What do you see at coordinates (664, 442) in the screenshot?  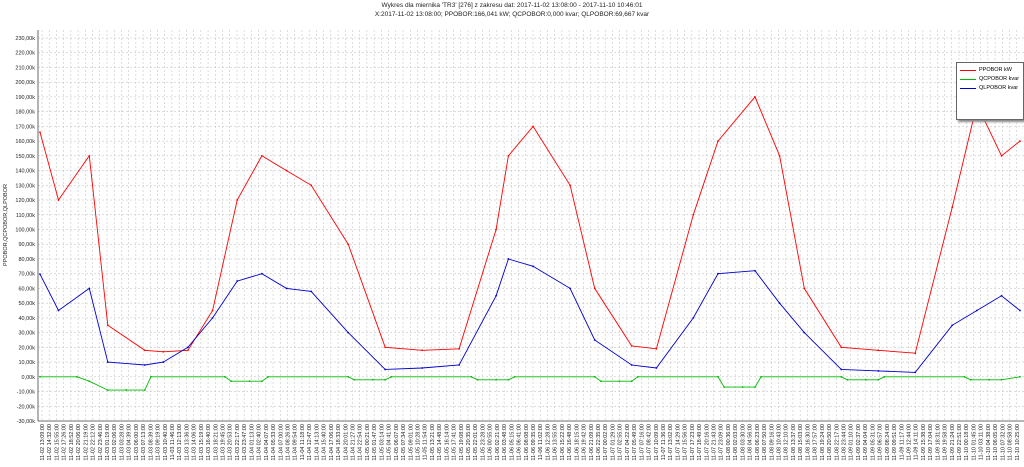 I see `x-tick-label: 11-07 11:36:00` at bounding box center [664, 442].